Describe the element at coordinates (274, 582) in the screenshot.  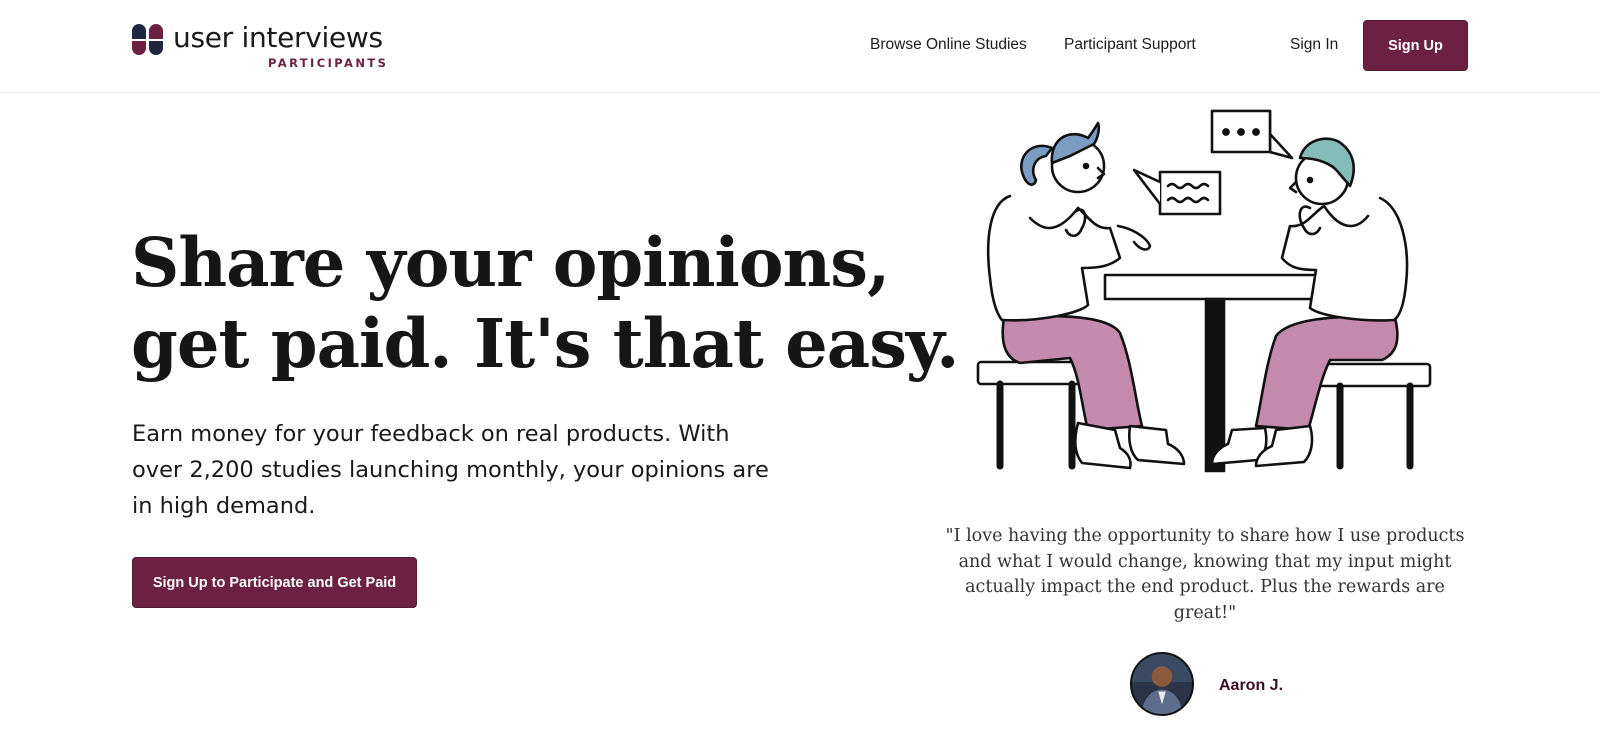
I see `sign-up-participate-button: Sign Up to Participate and Get Paid` at that location.